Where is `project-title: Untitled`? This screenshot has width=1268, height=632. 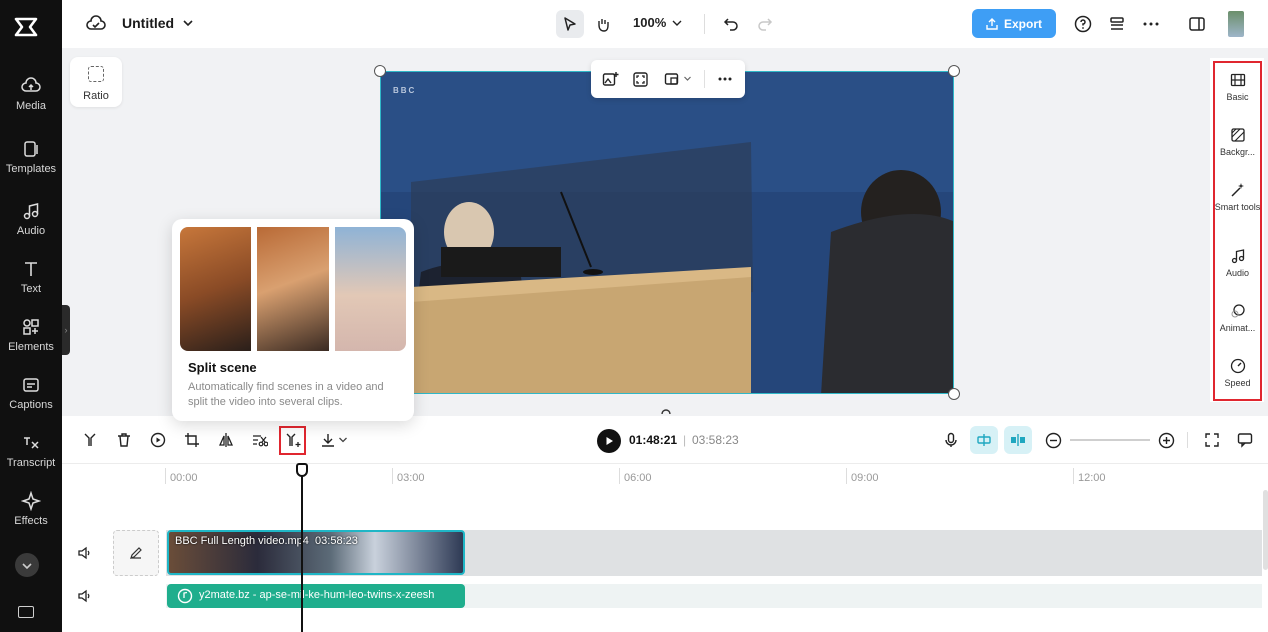
project-title: Untitled is located at coordinates (148, 23).